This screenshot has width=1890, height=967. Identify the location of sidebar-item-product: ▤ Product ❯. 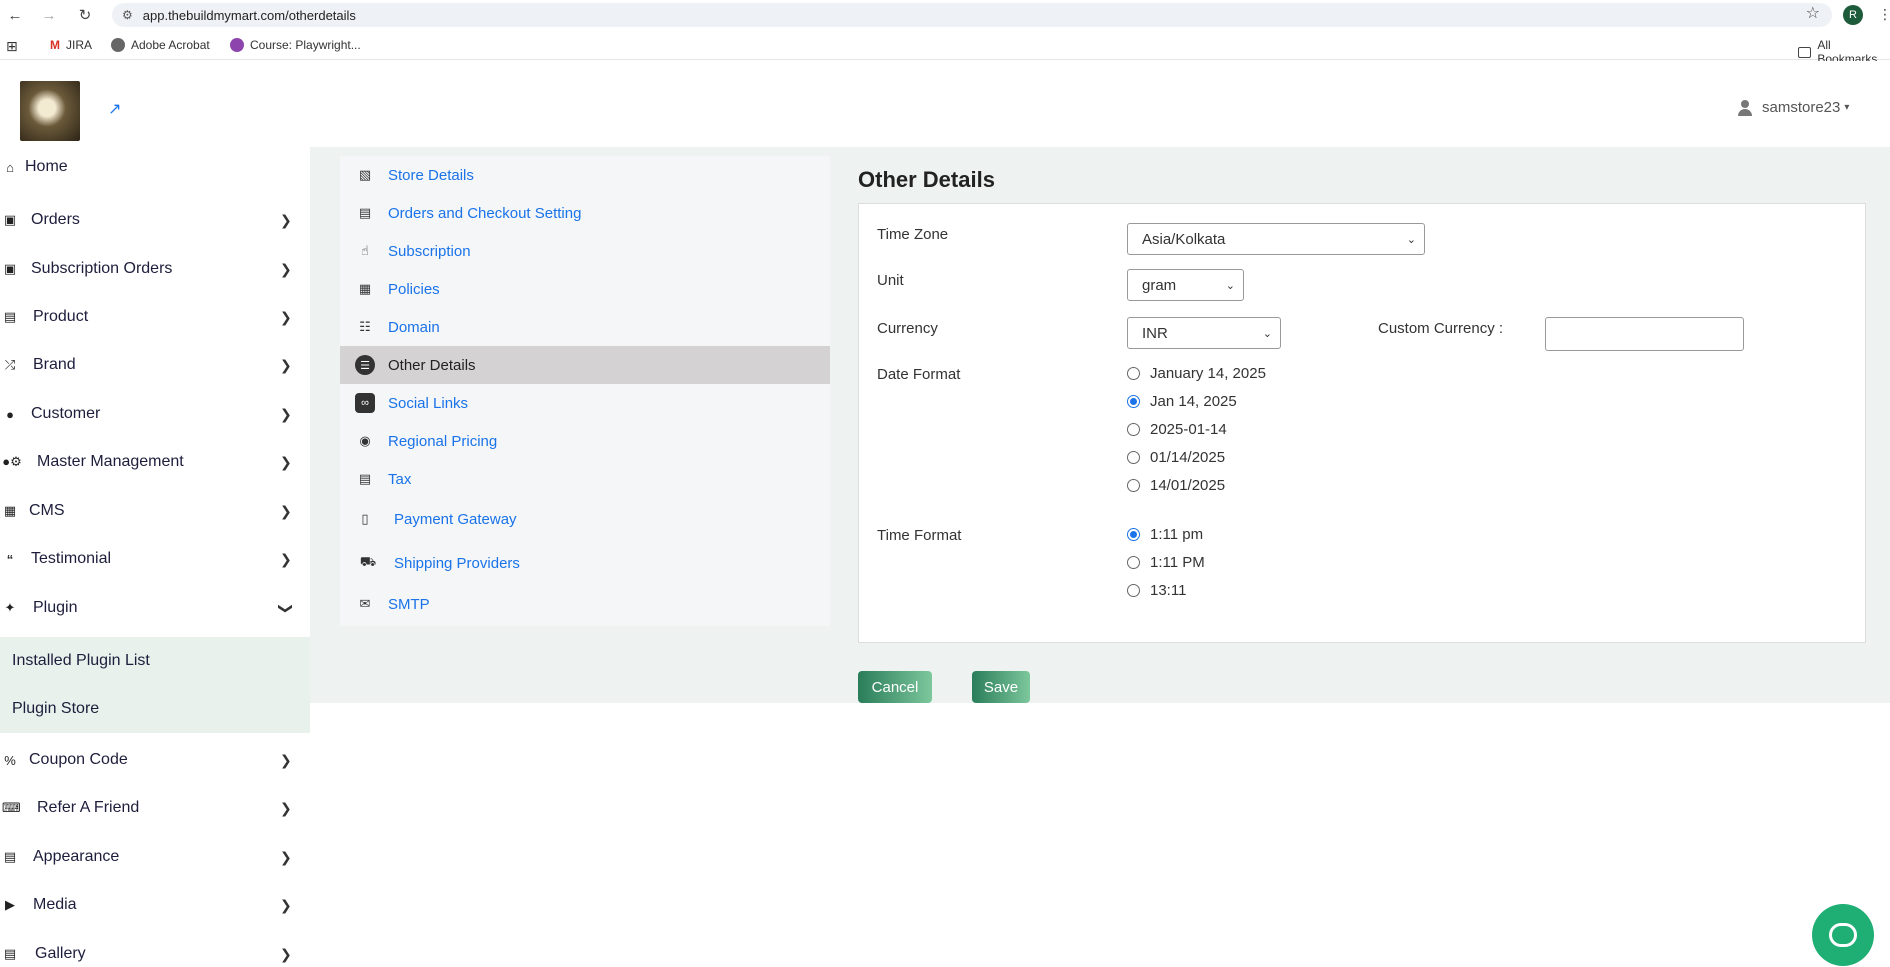
(155, 317).